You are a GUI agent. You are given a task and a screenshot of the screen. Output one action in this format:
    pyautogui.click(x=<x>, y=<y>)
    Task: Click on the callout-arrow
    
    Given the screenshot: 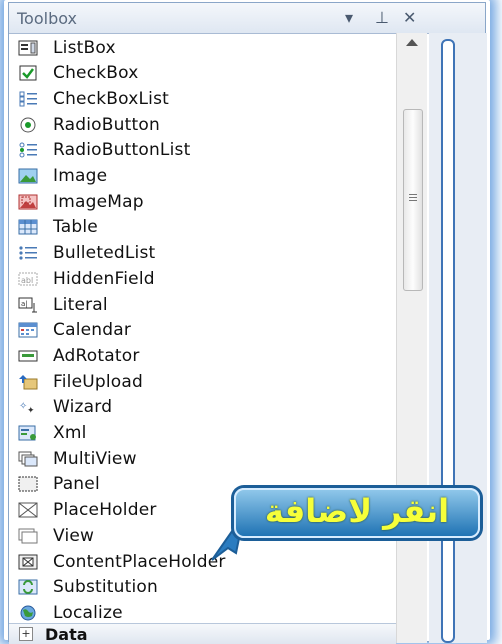 What is the action you would take?
    pyautogui.click(x=228, y=537)
    